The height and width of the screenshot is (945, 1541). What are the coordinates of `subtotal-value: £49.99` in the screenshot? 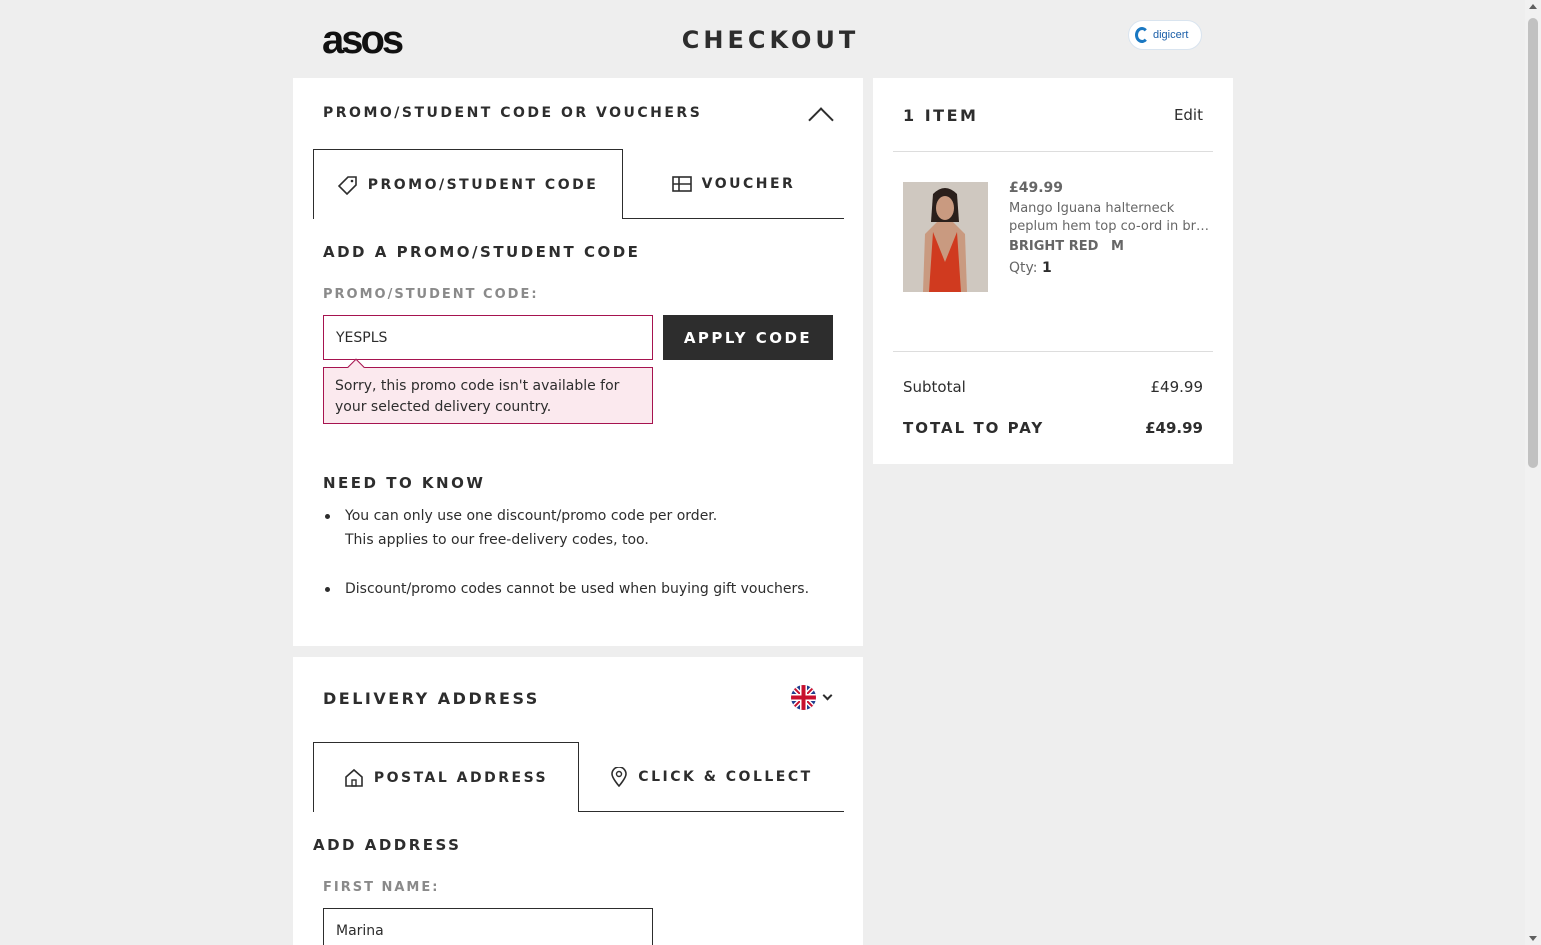 It's located at (1177, 387).